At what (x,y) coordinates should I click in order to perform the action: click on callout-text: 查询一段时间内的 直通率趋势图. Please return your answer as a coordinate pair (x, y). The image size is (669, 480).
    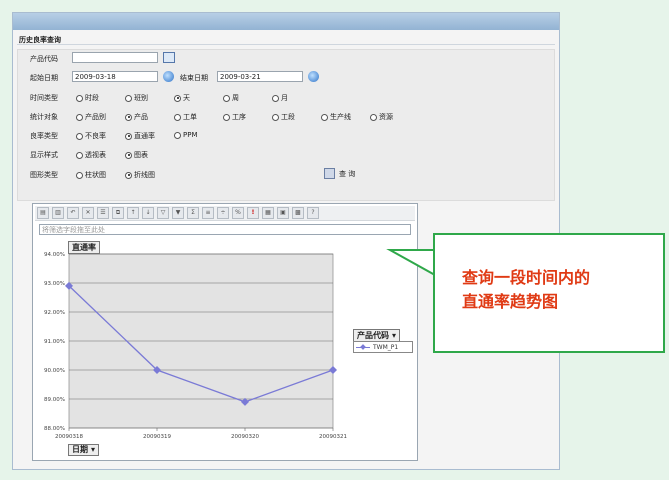
    Looking at the image, I should click on (557, 290).